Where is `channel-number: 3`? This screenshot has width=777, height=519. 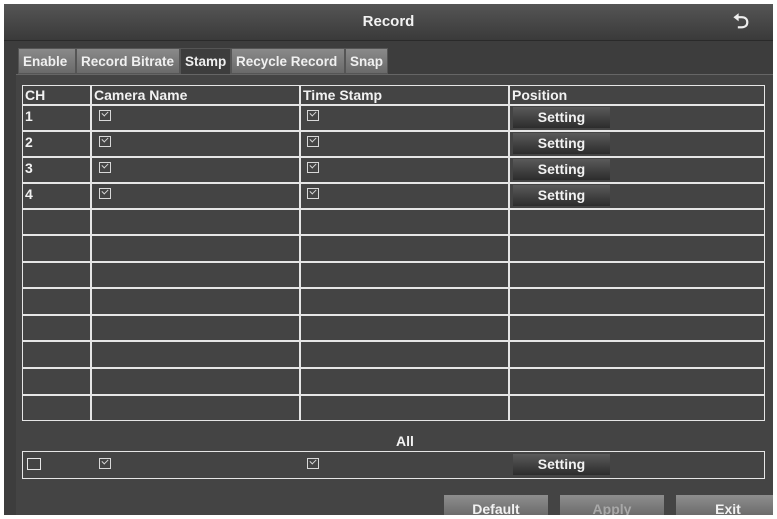
channel-number: 3 is located at coordinates (29, 168).